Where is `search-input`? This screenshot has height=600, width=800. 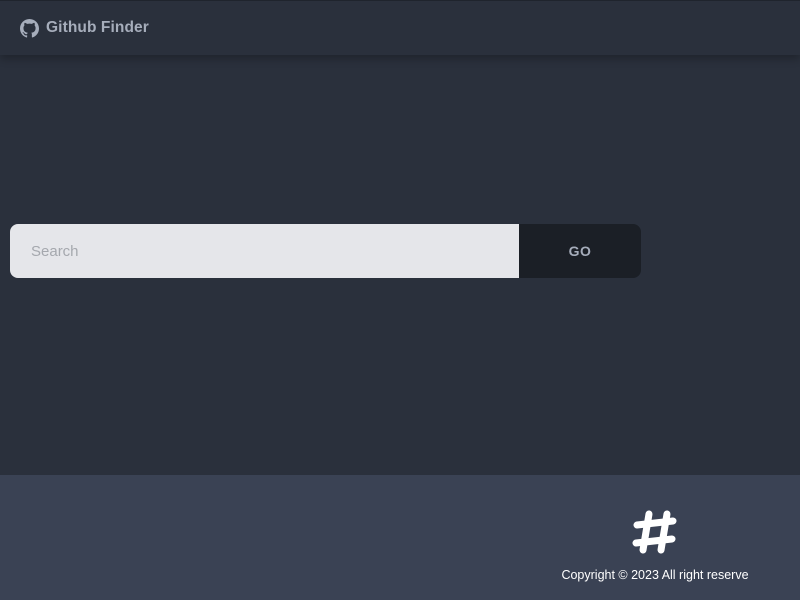 search-input is located at coordinates (264, 251).